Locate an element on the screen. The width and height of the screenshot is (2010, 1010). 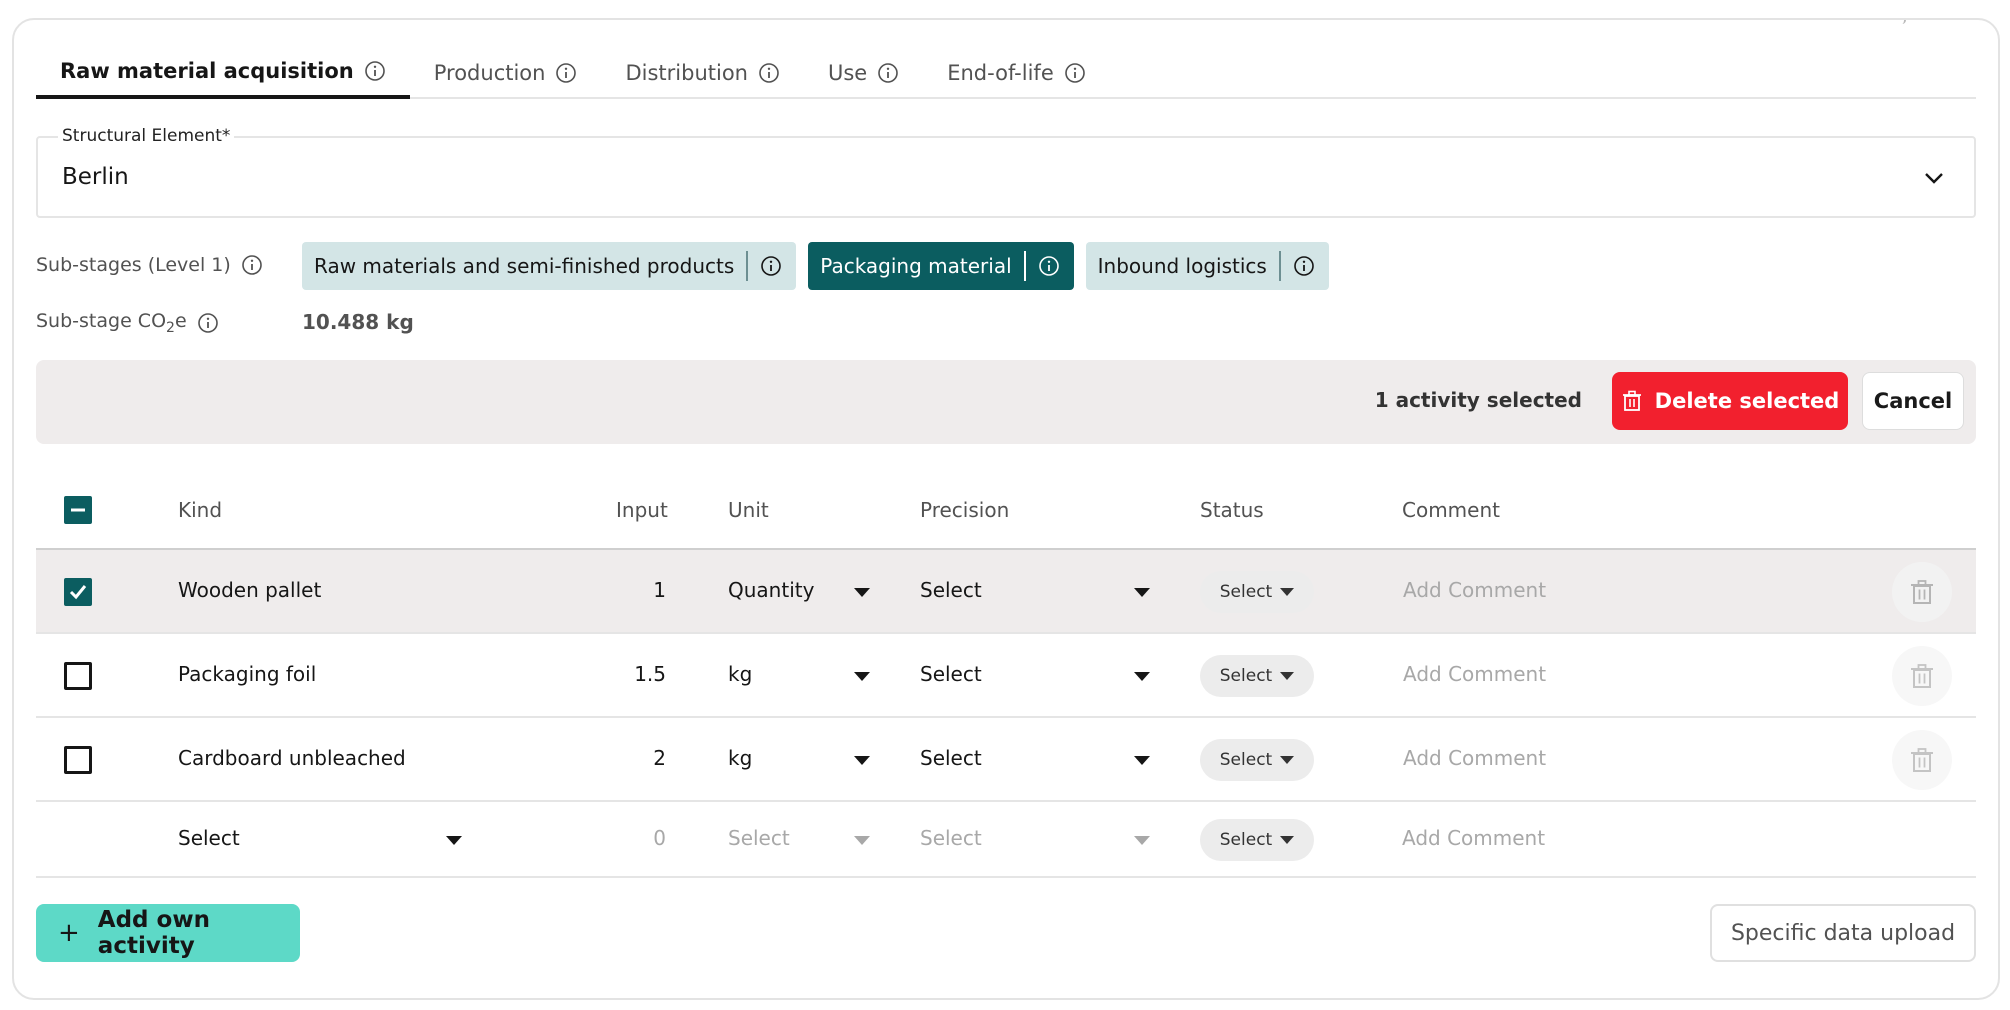
new-kind-select: Select is located at coordinates (209, 838).